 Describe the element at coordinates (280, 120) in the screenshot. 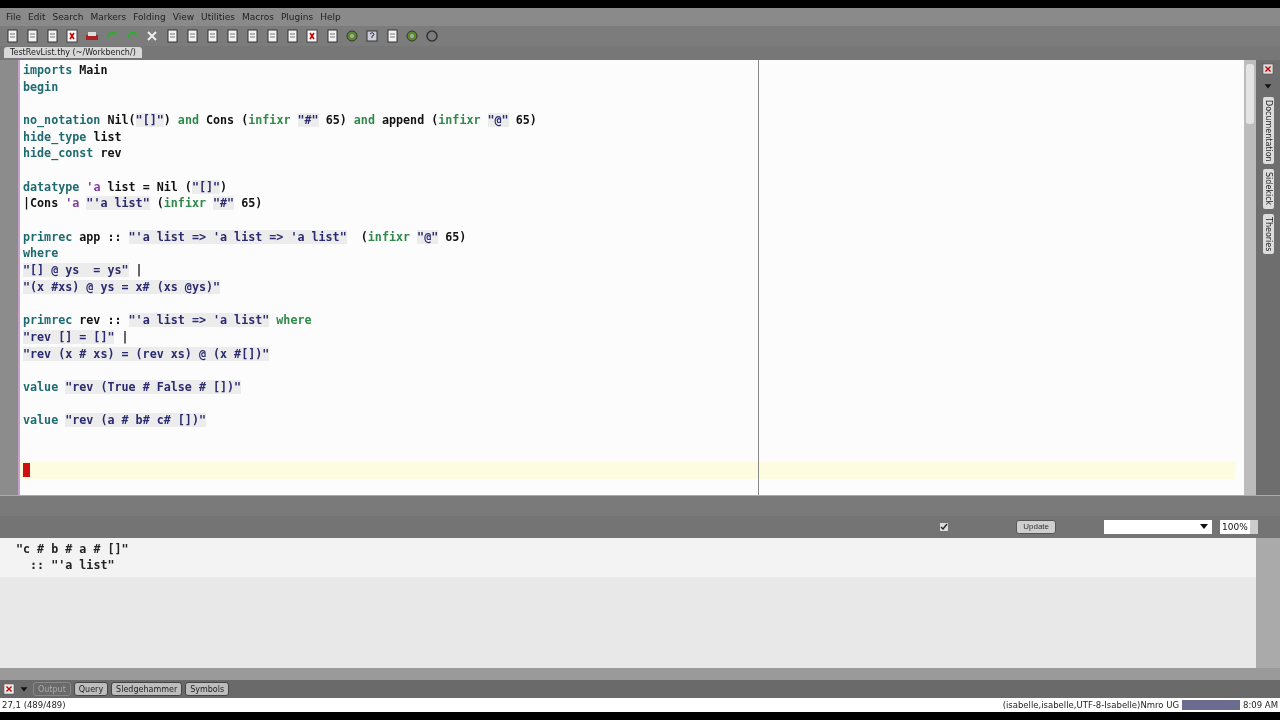

I see `code-line: no_notation Nil("[]") and Cons (infixr "#" 65) and append (infixr "@" 65)` at that location.